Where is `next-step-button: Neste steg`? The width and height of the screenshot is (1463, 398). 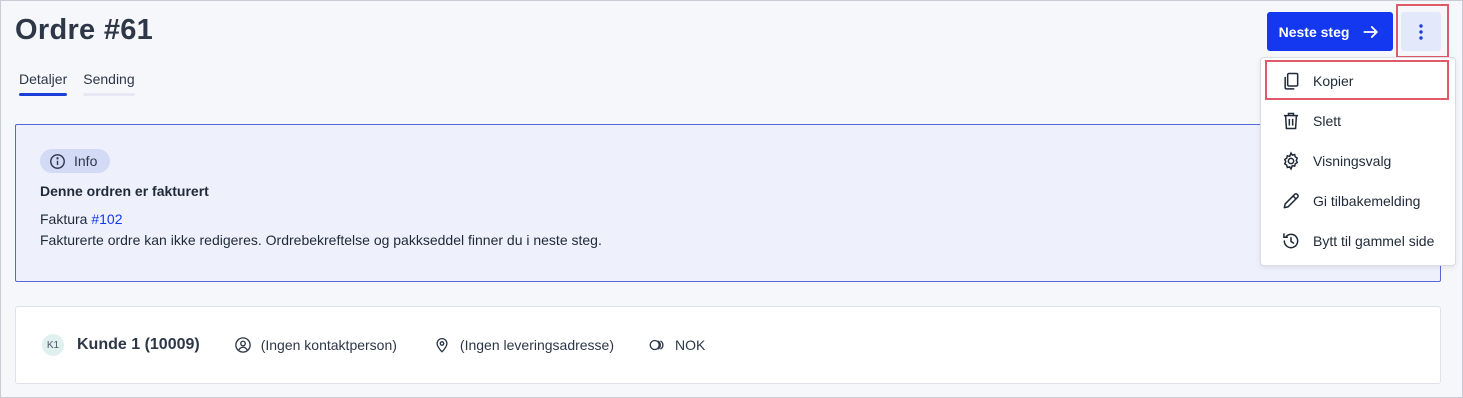
next-step-button: Neste steg is located at coordinates (1330, 31).